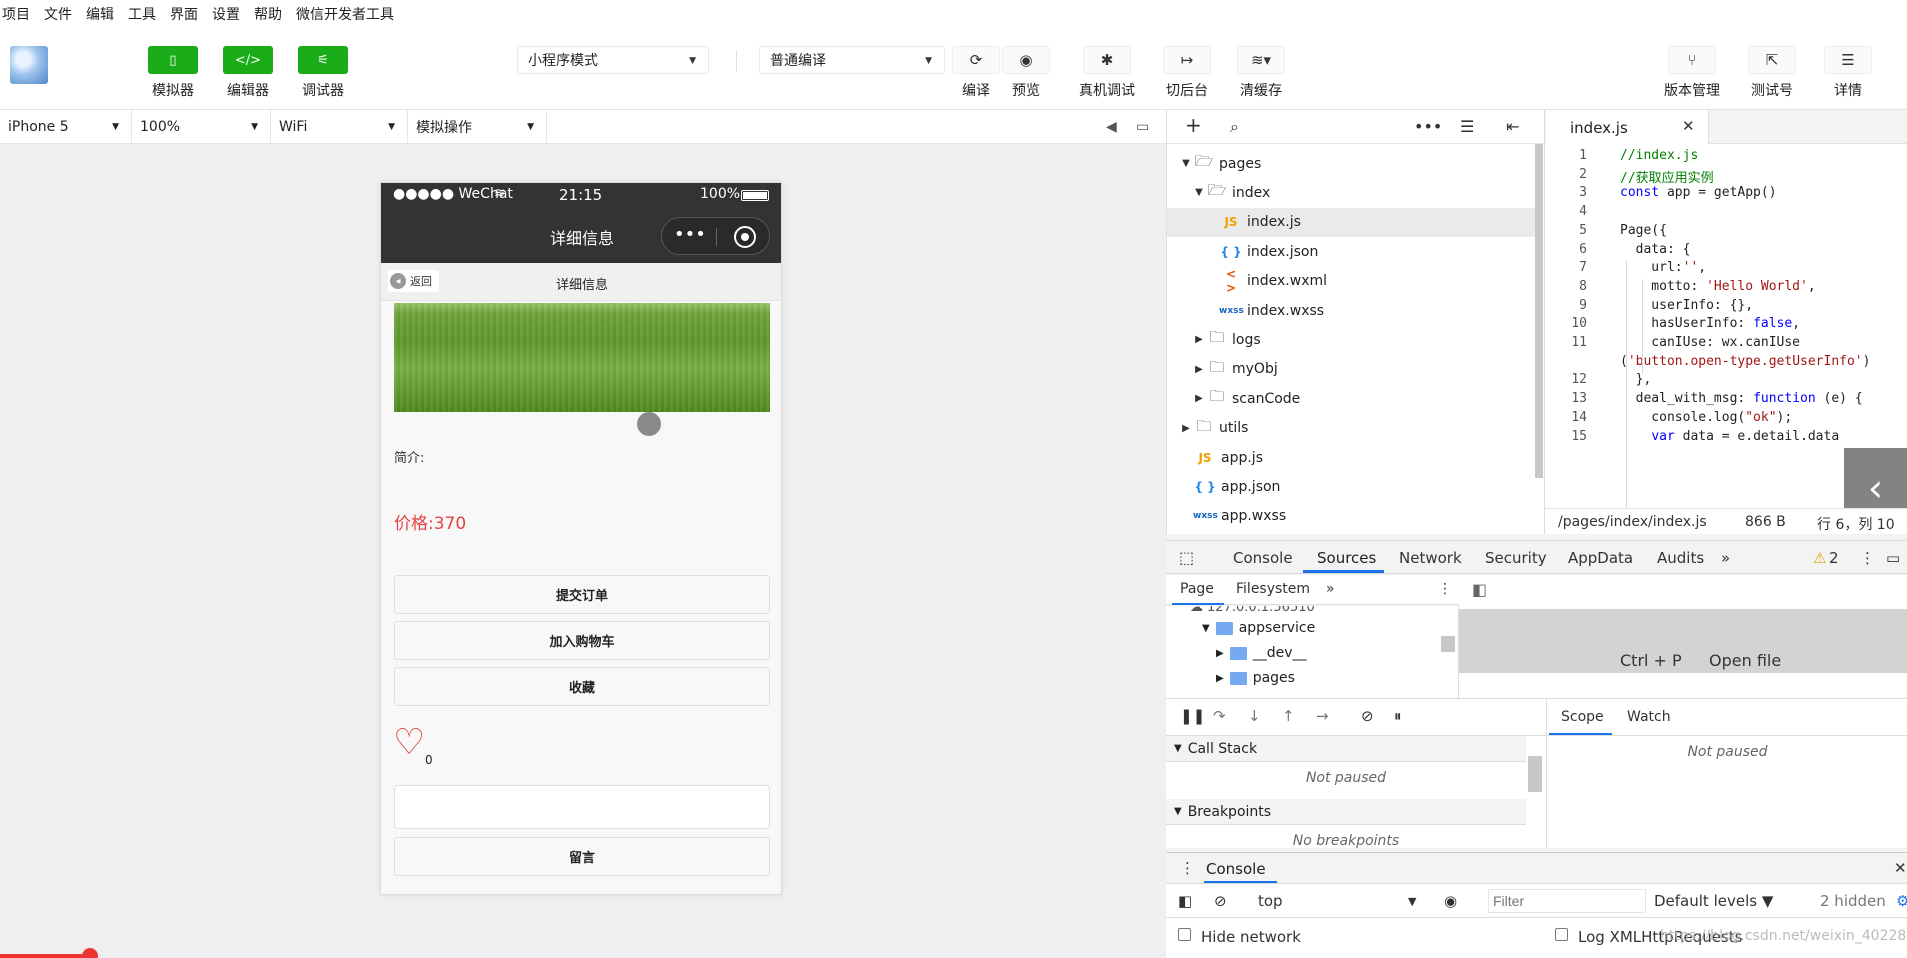  Describe the element at coordinates (1561, 934) in the screenshot. I see `log-xhr-checkbox` at that location.